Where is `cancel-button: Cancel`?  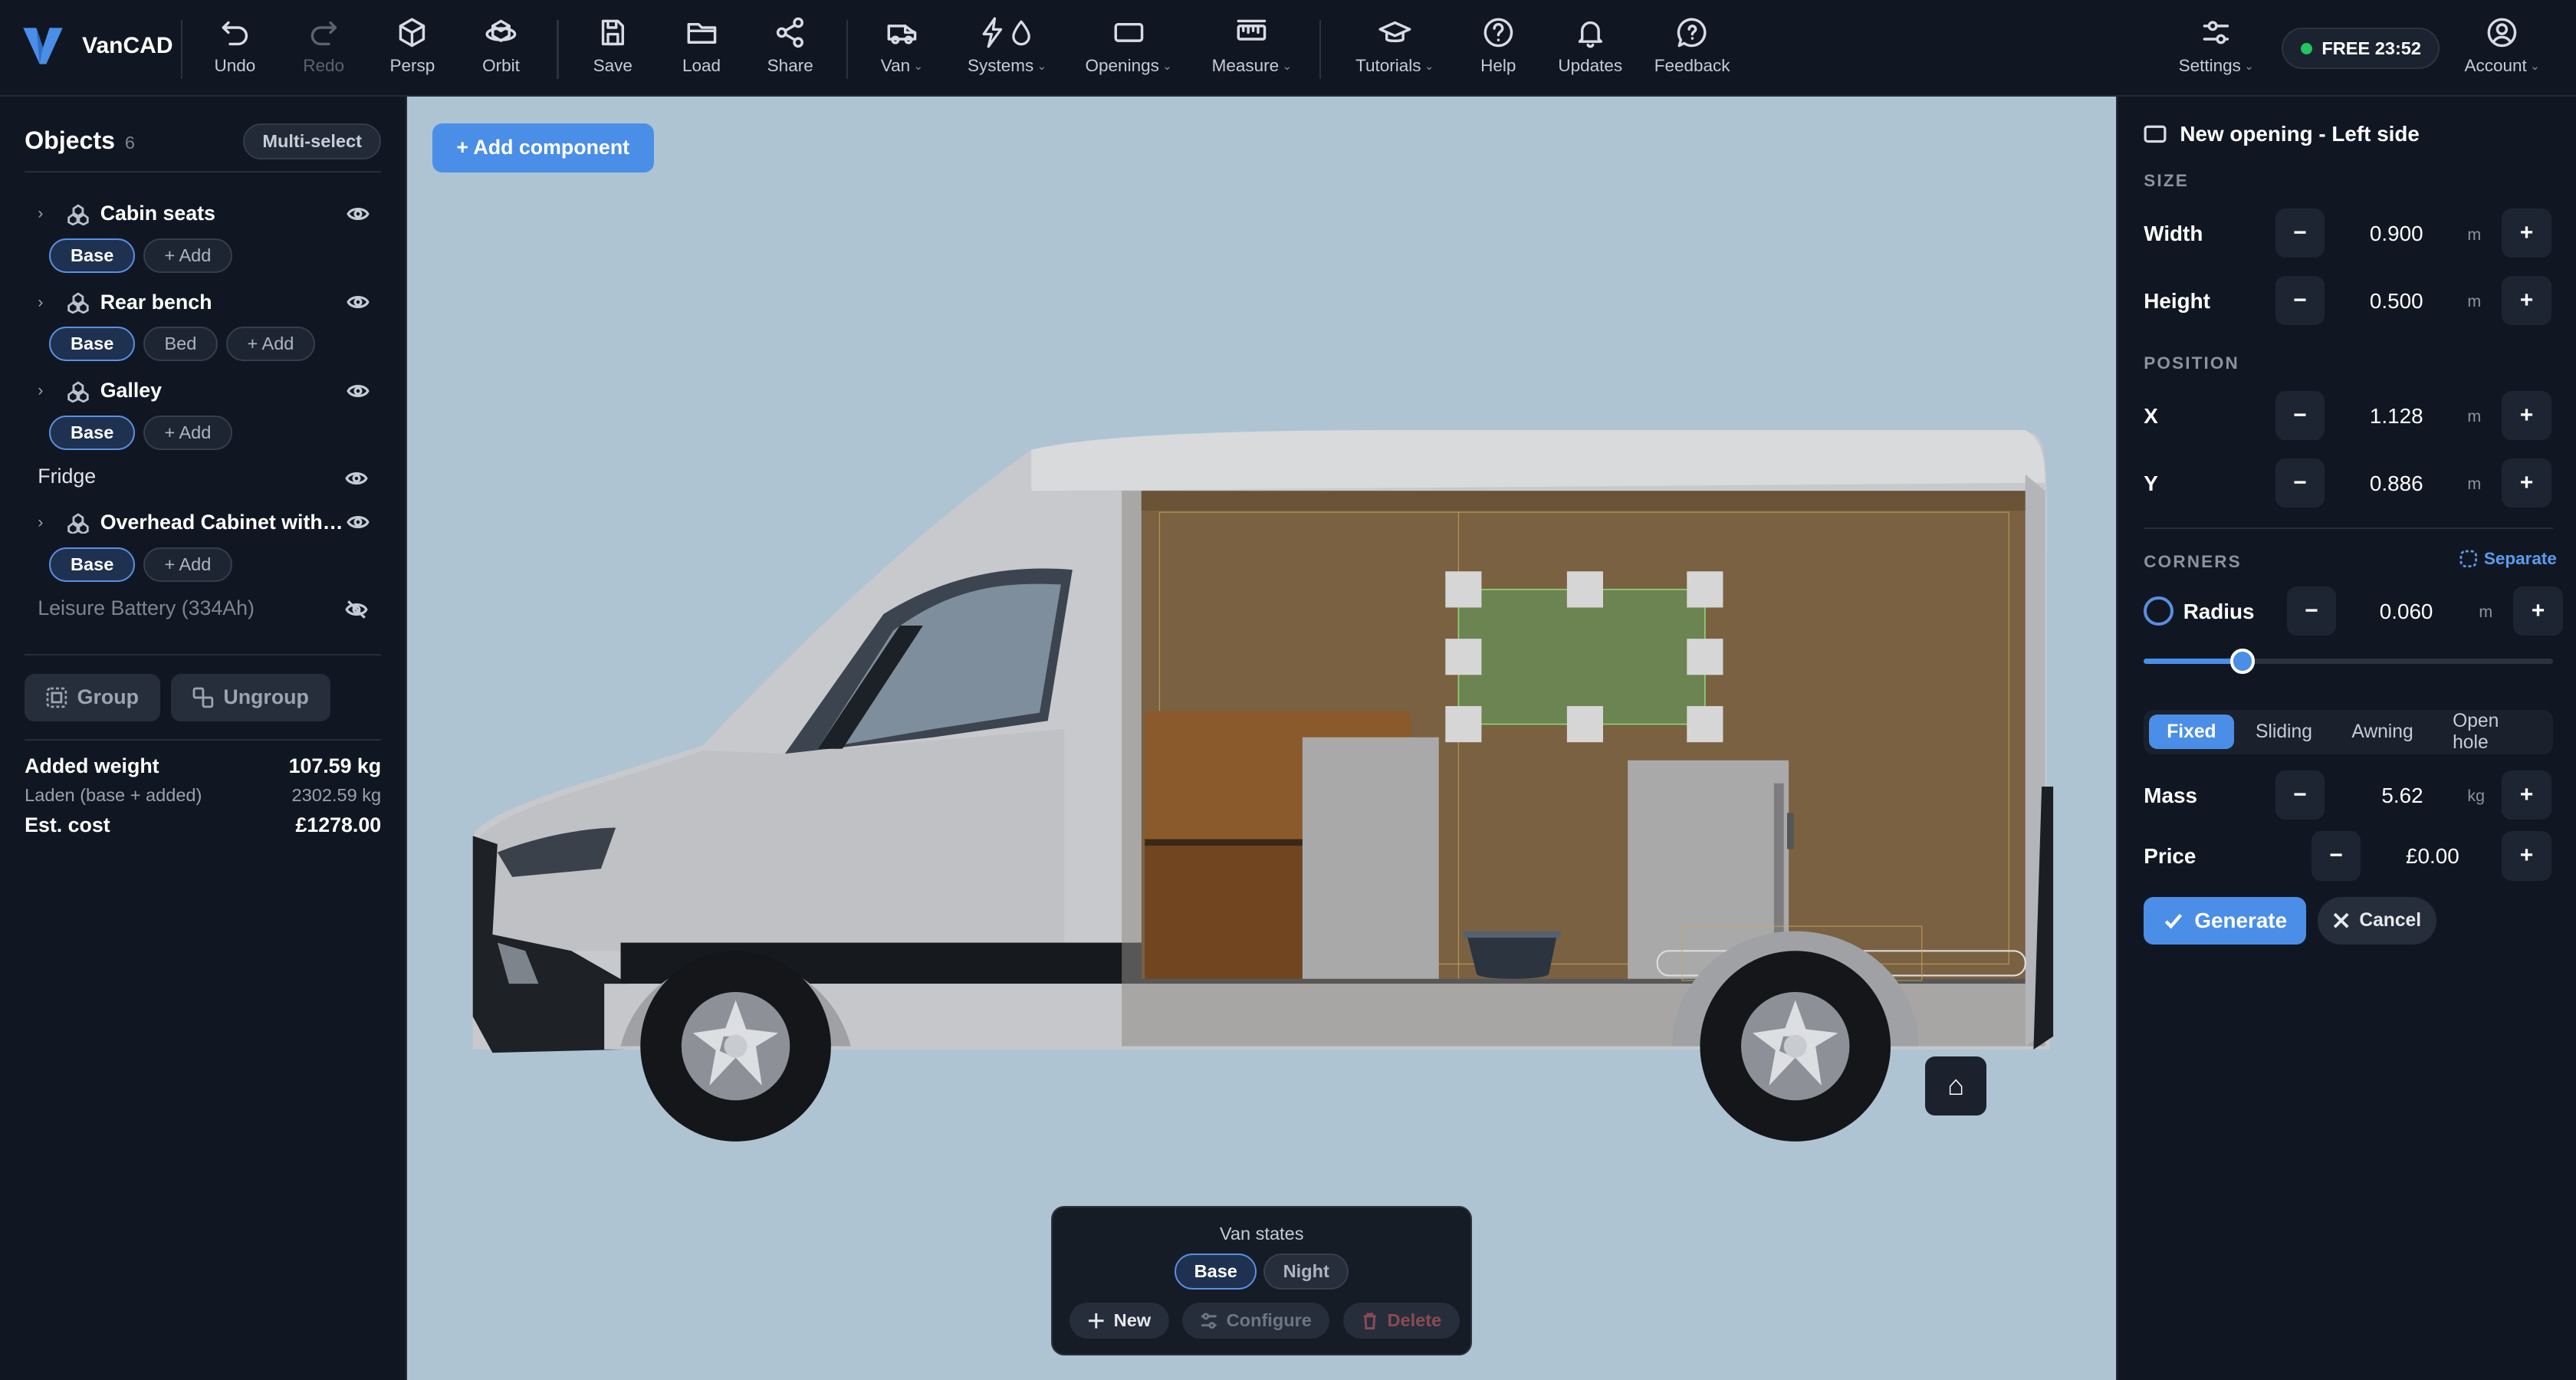 cancel-button: Cancel is located at coordinates (2377, 921).